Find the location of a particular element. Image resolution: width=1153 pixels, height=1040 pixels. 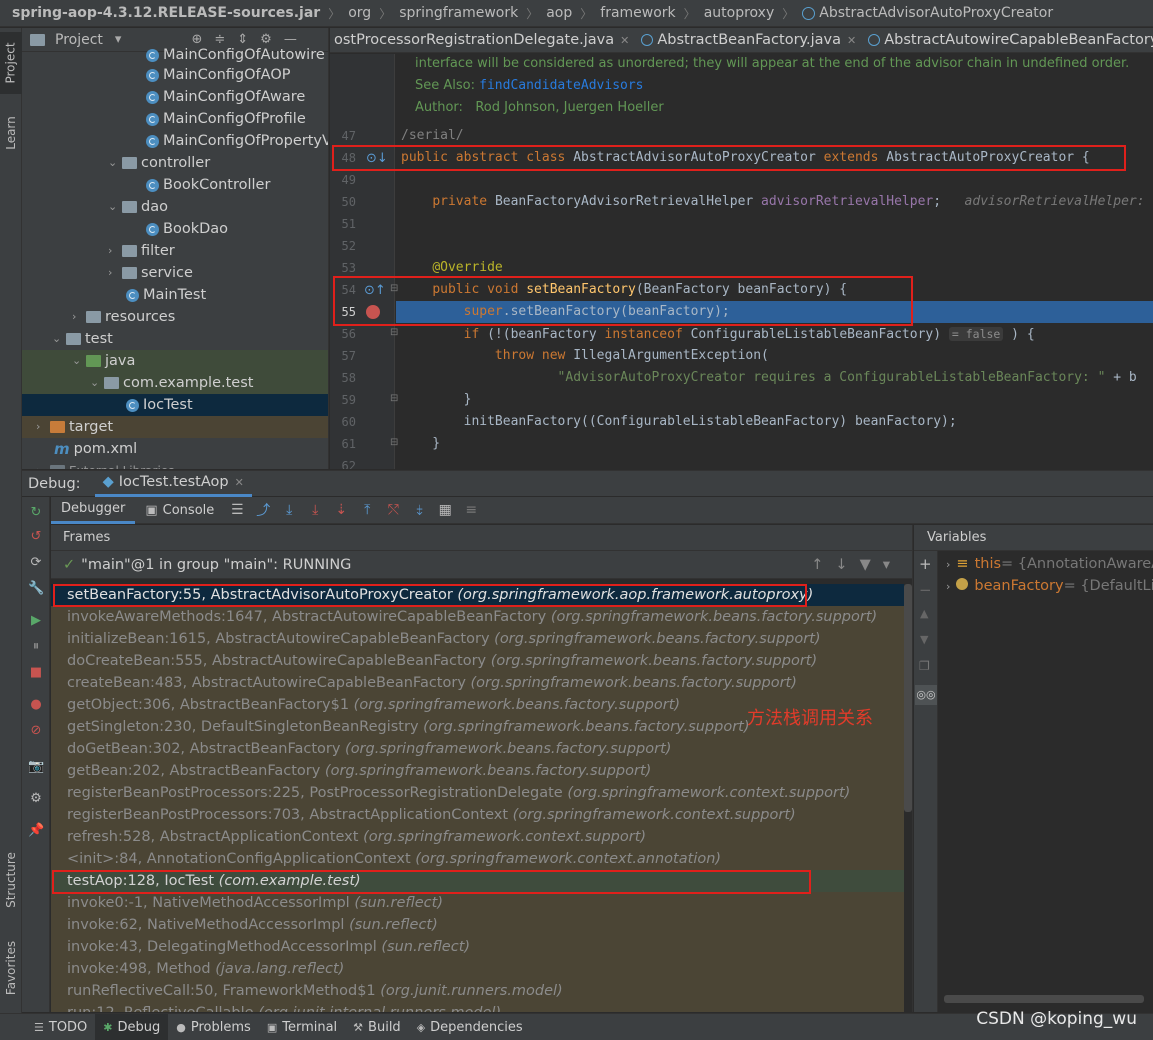

project-title: Project is located at coordinates (79, 40).